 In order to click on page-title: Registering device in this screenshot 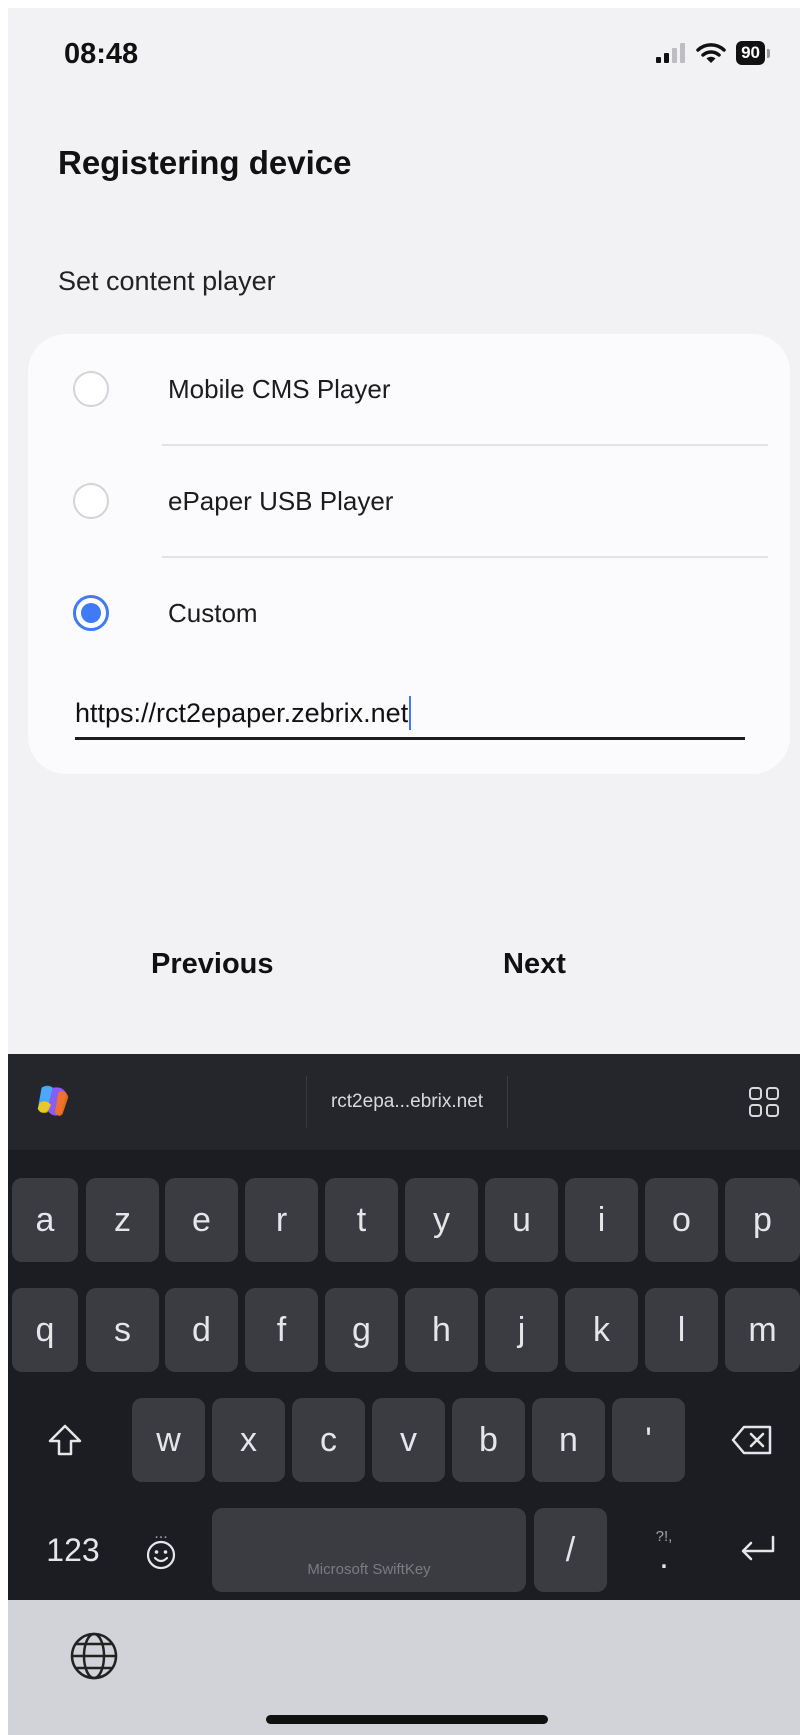, I will do `click(205, 162)`.